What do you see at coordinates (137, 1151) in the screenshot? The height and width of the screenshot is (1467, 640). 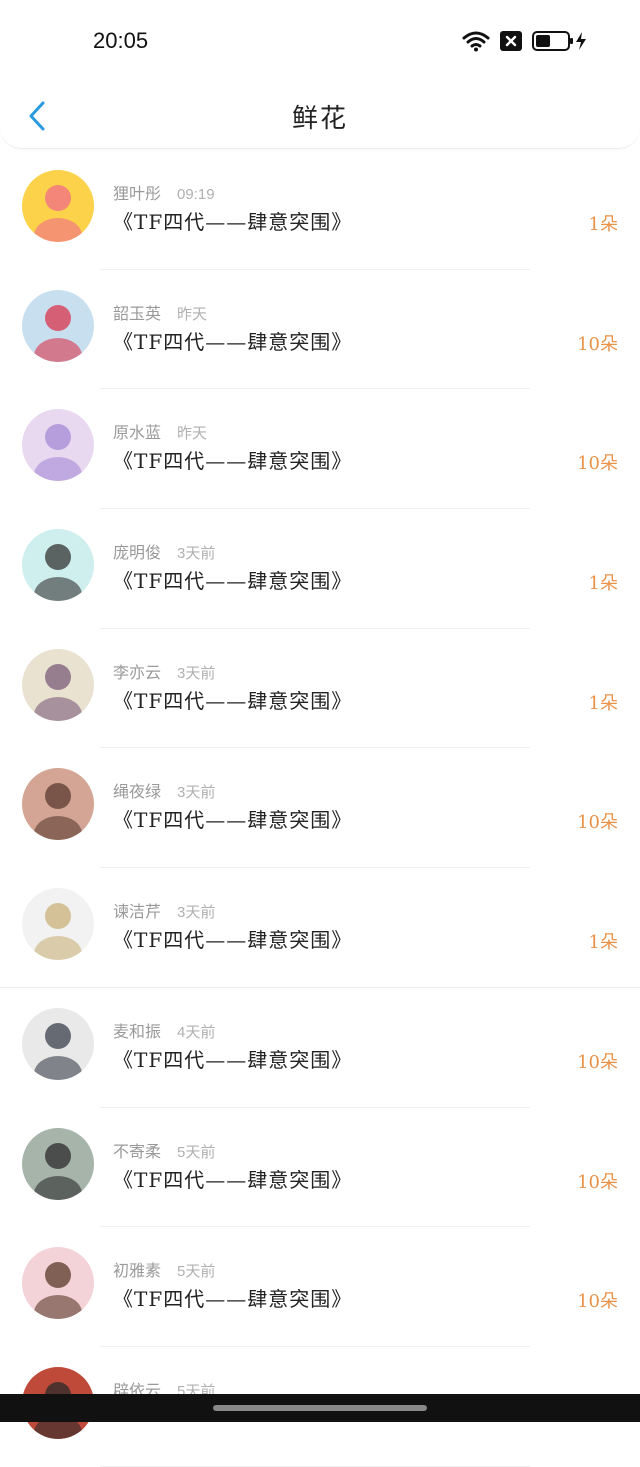 I see `sender-name: 不寄柔` at bounding box center [137, 1151].